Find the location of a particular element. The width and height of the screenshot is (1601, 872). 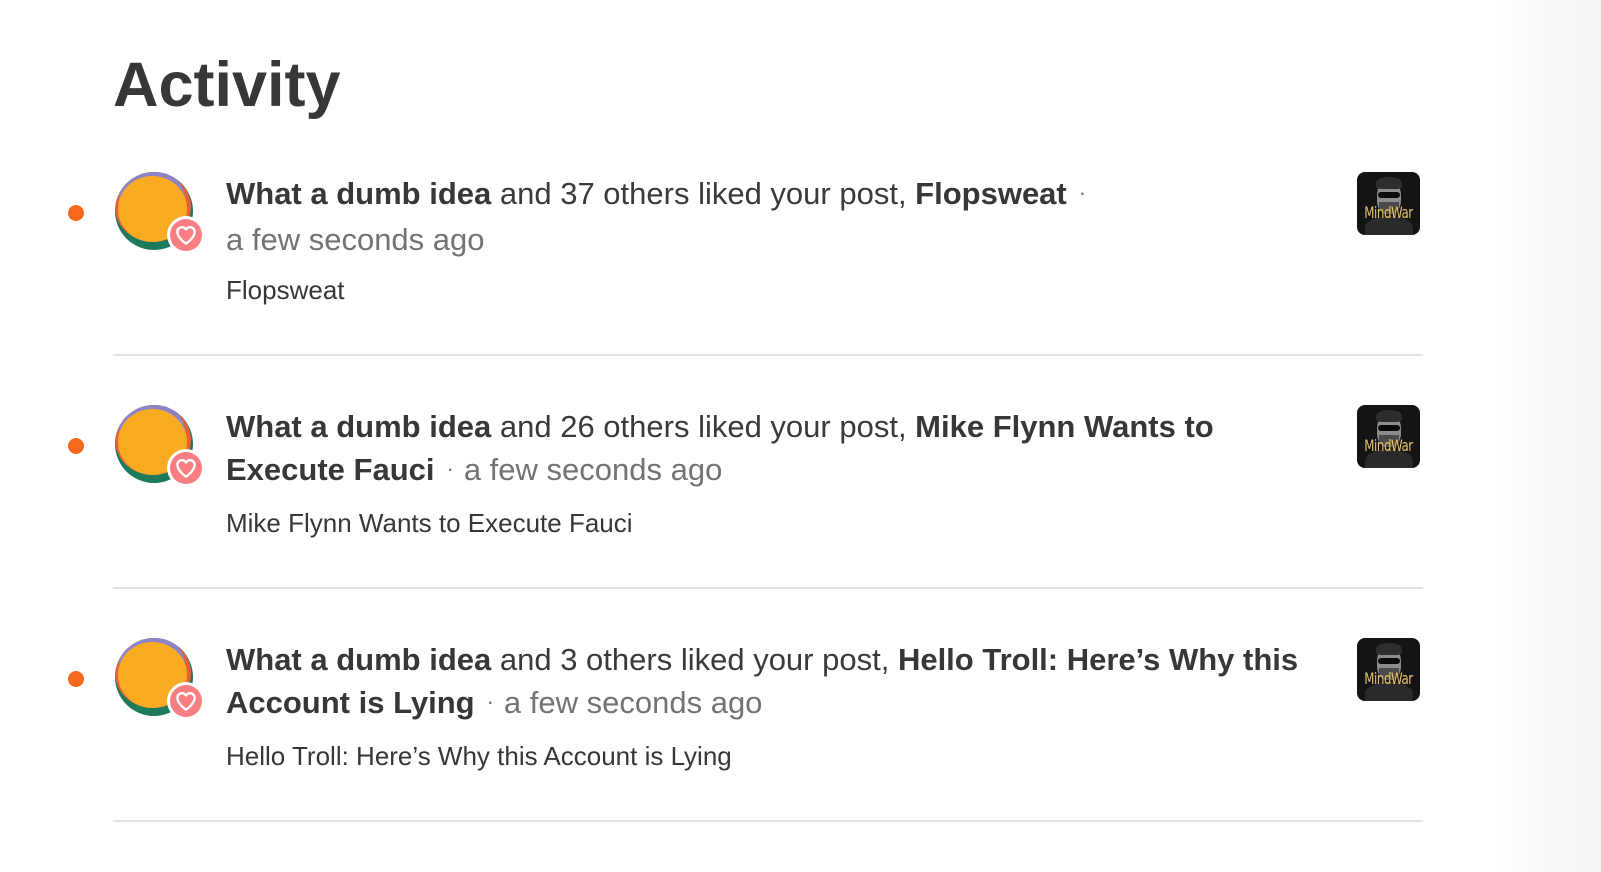

action-text: and 3 others liked your post, is located at coordinates (694, 659).